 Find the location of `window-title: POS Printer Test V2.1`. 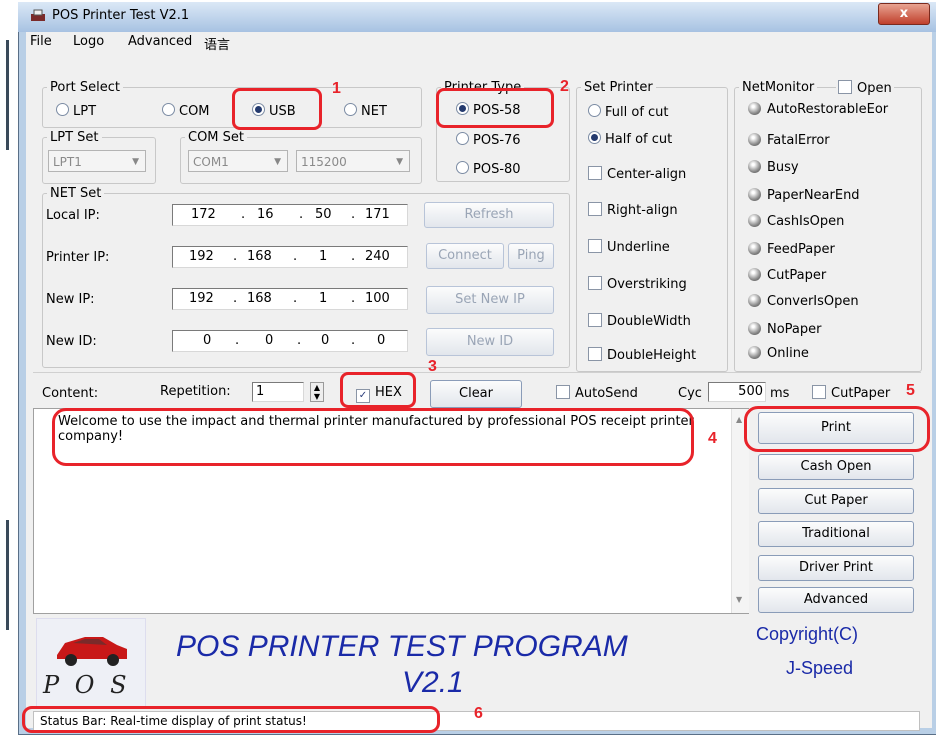

window-title: POS Printer Test V2.1 is located at coordinates (121, 15).